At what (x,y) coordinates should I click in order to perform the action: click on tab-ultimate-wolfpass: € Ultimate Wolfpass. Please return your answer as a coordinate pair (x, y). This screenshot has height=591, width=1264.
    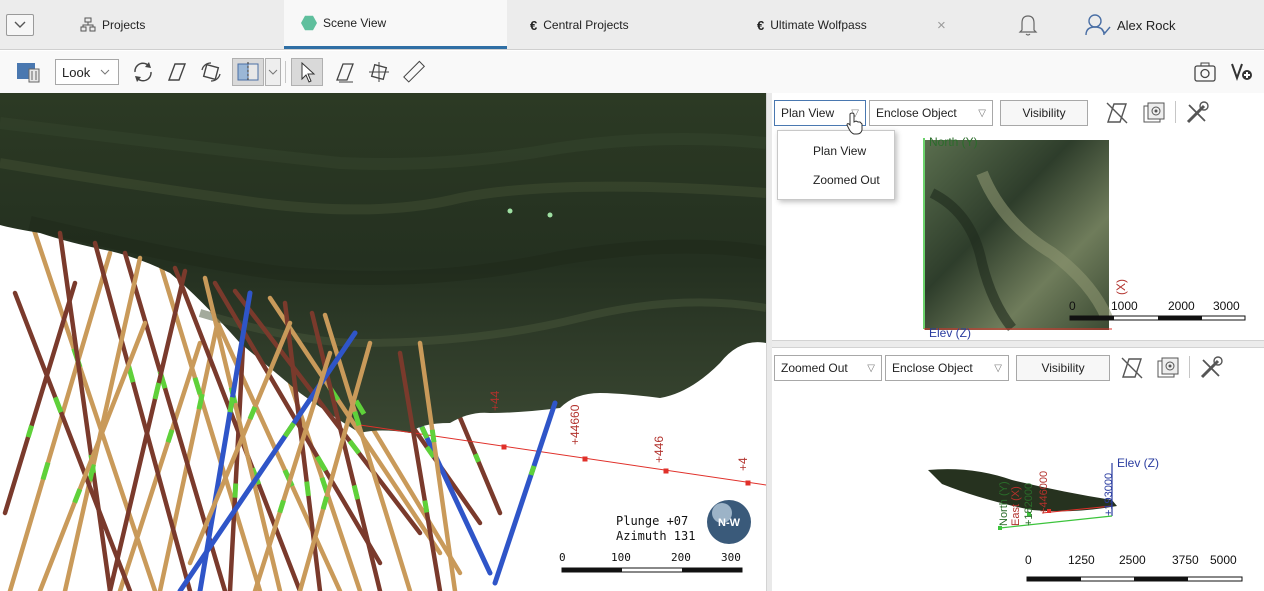
    Looking at the image, I should click on (812, 25).